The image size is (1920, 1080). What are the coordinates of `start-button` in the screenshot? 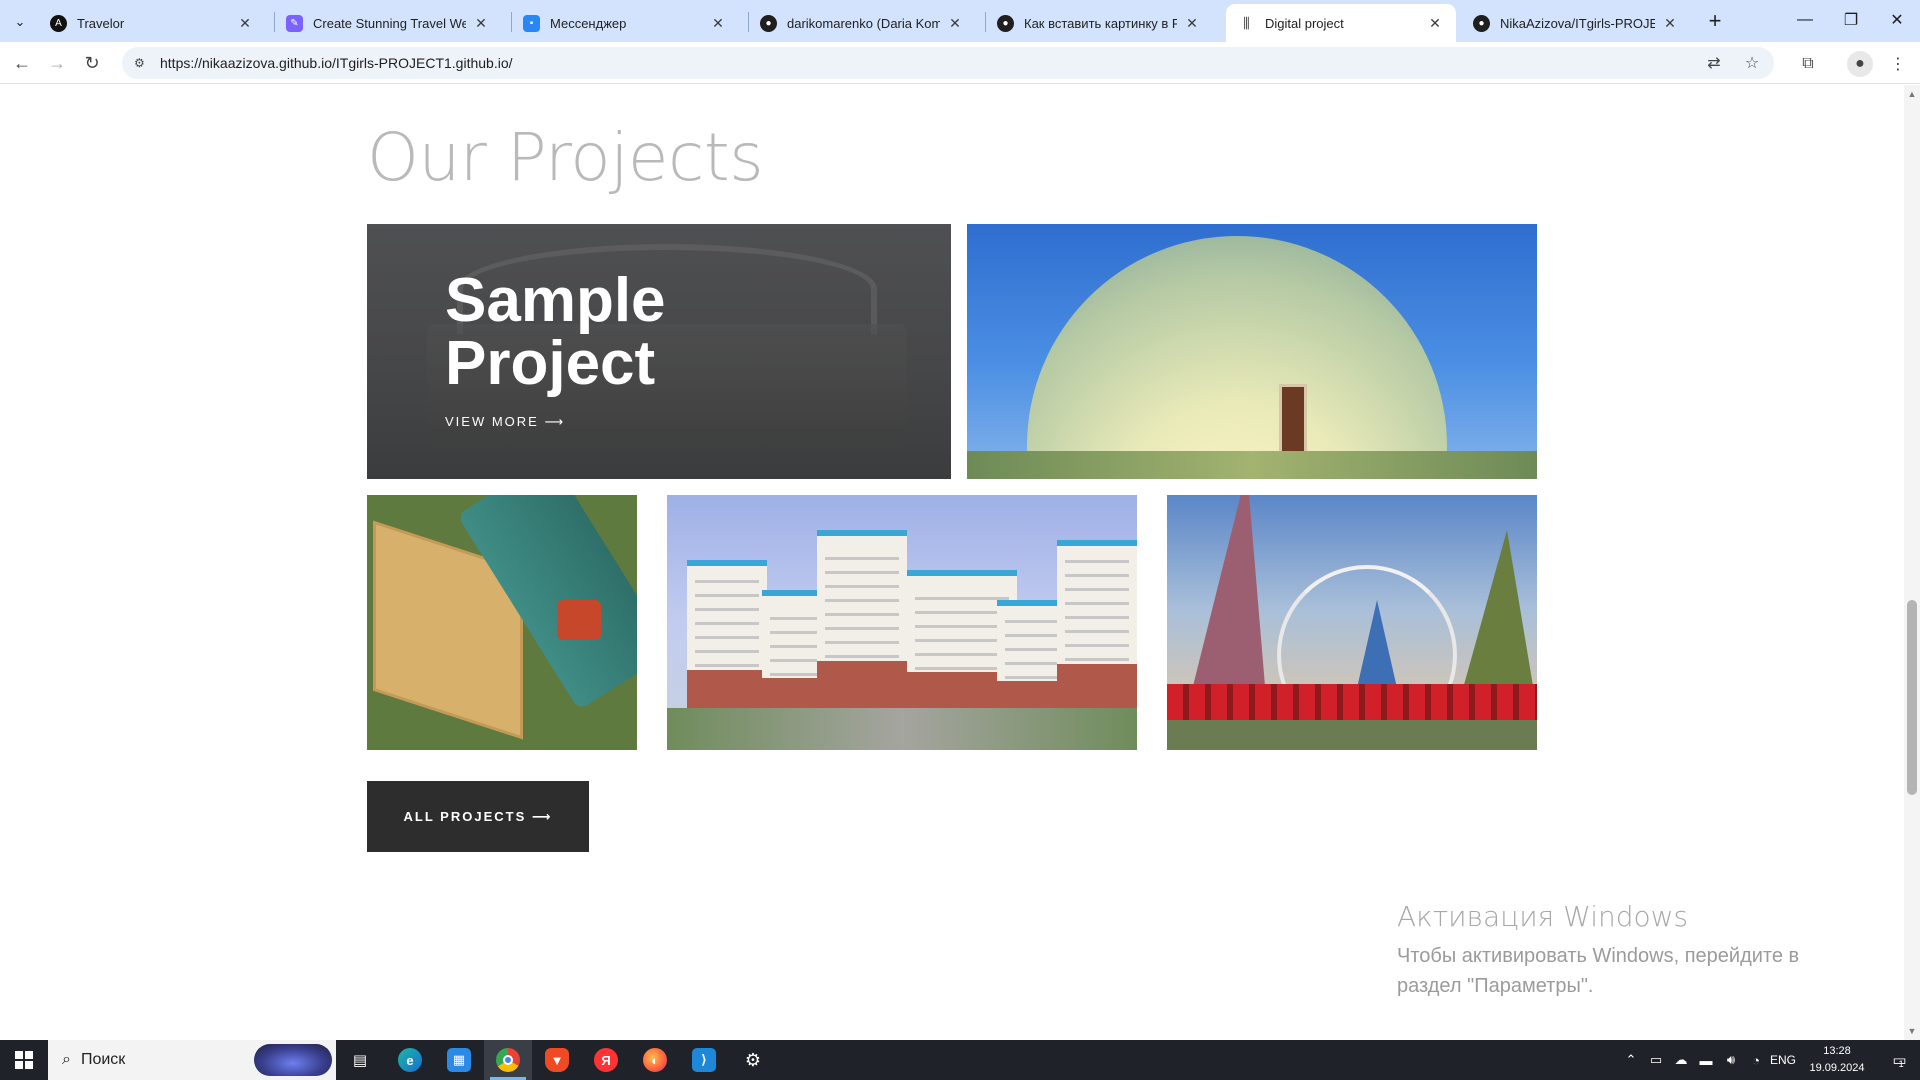 It's located at (24, 1060).